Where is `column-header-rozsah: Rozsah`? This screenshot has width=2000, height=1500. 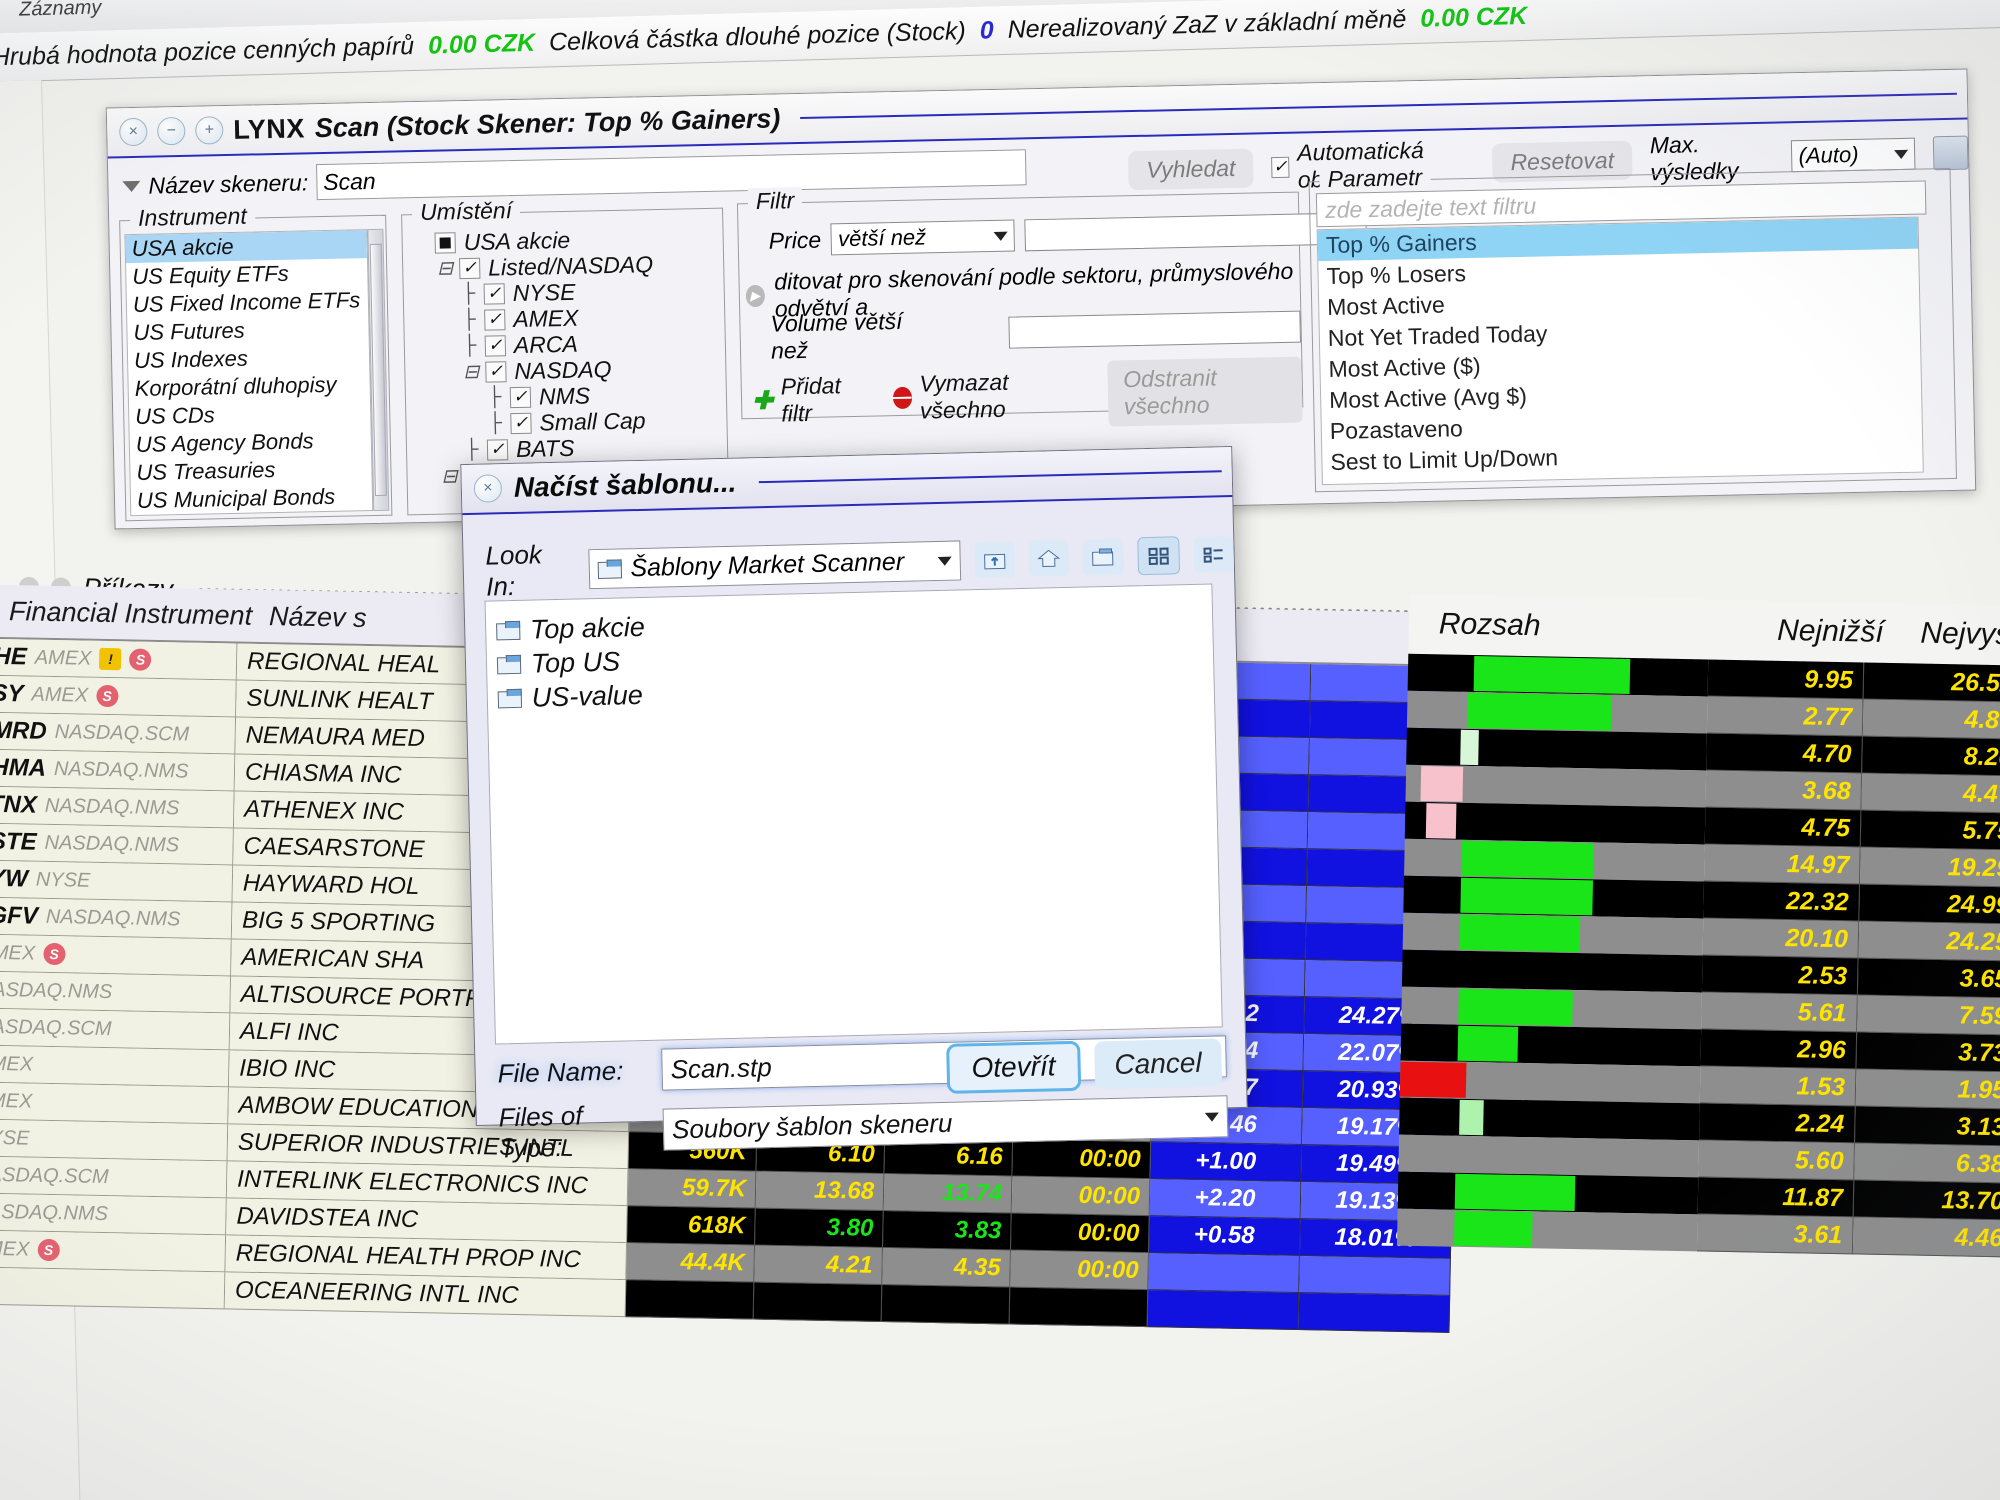
column-header-rozsah: Rozsah is located at coordinates (1574, 627).